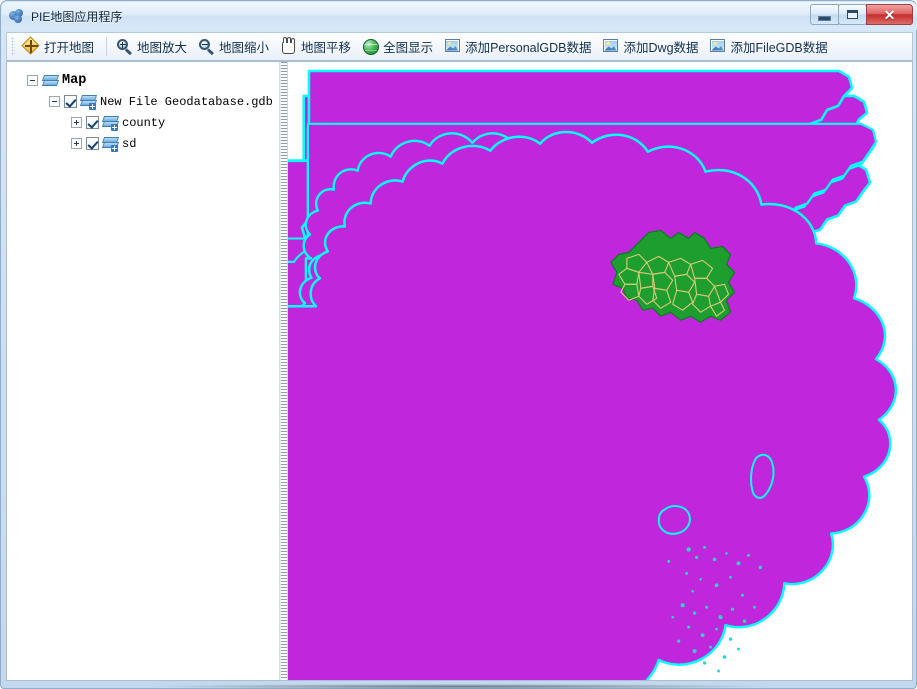  Describe the element at coordinates (74, 80) in the screenshot. I see `tree-item-label: Map` at that location.